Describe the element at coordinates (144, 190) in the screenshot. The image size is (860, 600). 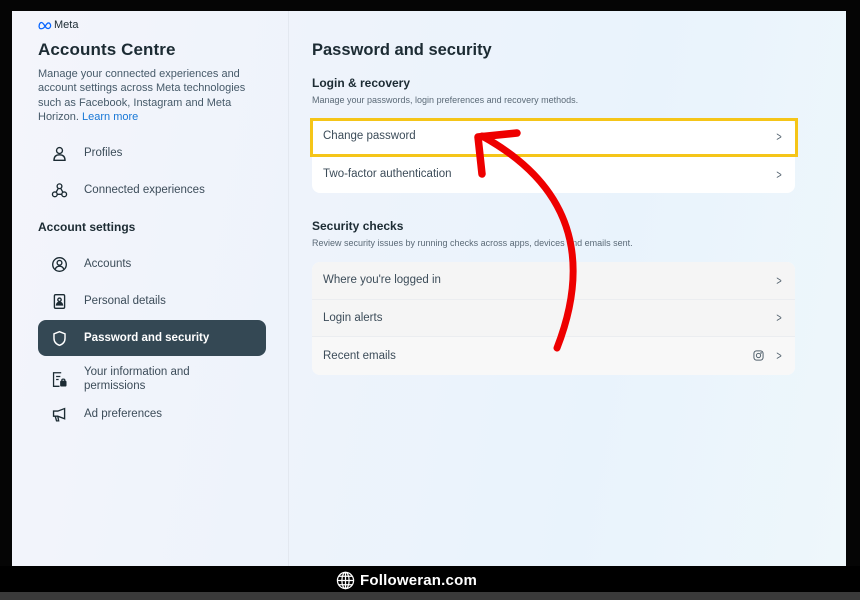
I see `sidebar-item-label: Connected experiences` at that location.